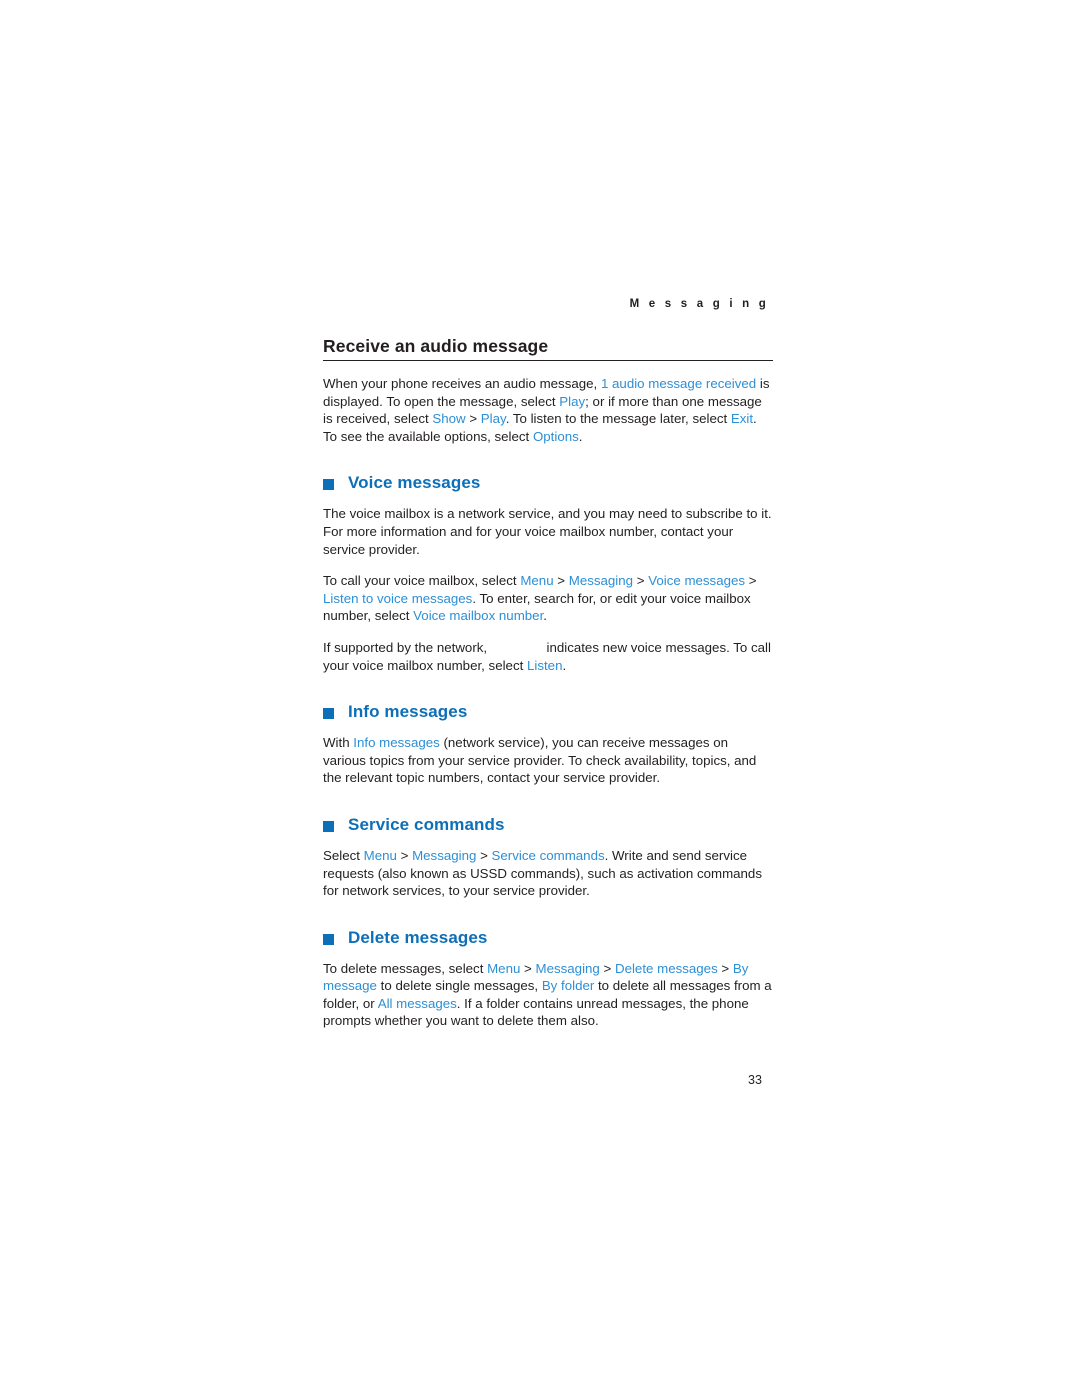 The height and width of the screenshot is (1397, 1080). I want to click on running-header: M e s s a g i n g, so click(699, 304).